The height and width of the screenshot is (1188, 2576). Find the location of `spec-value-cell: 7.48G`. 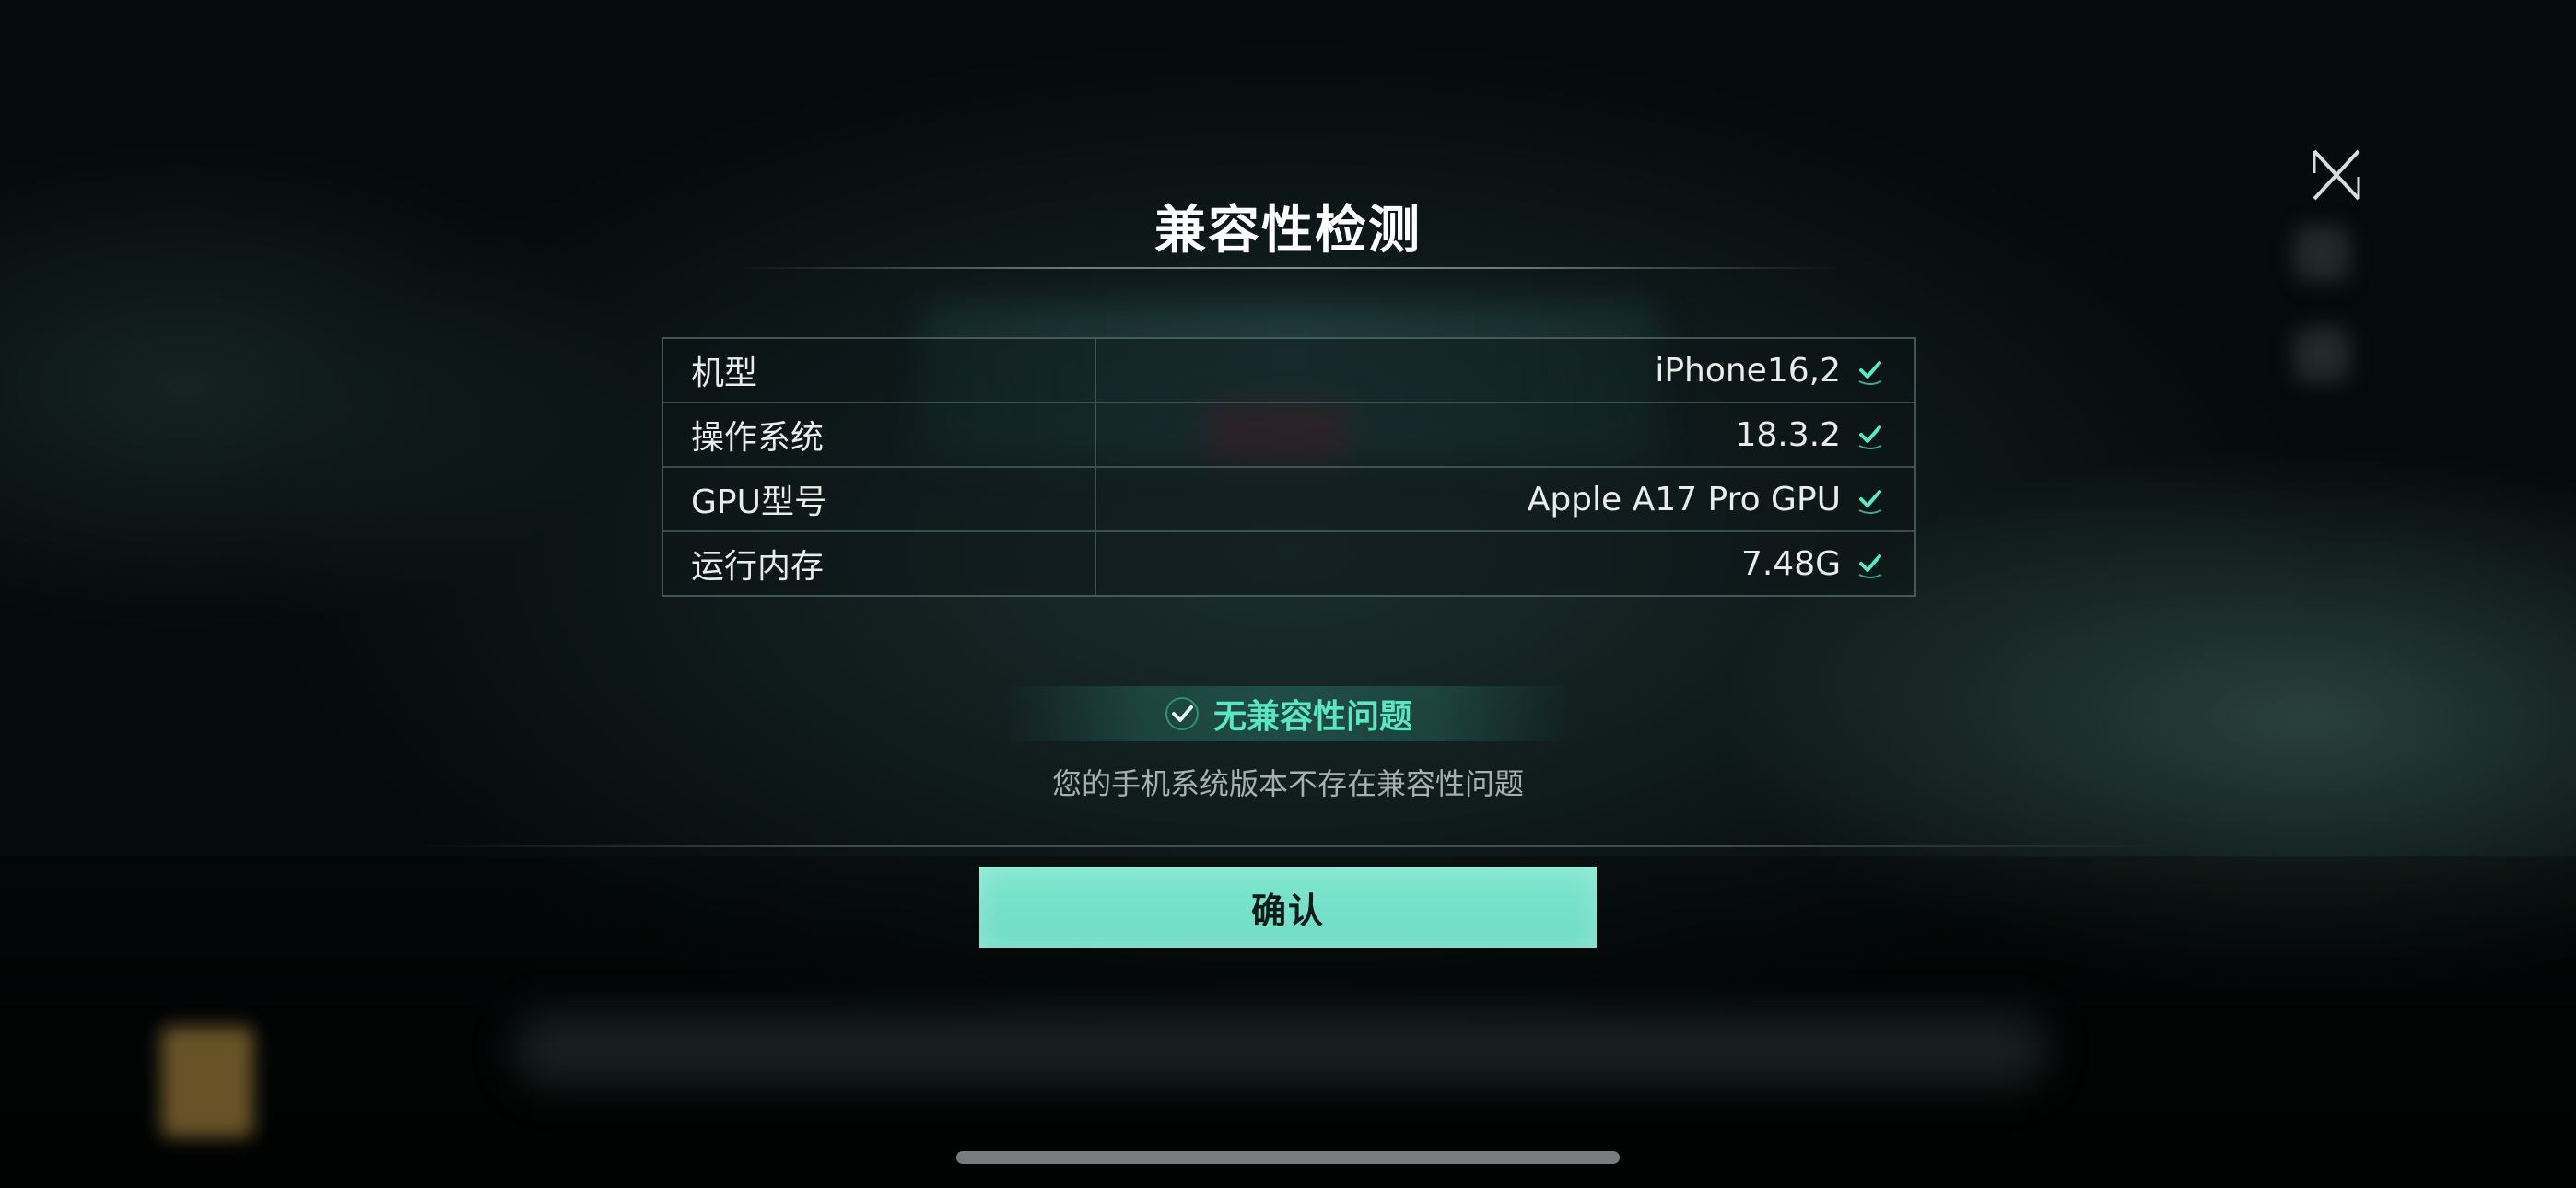

spec-value-cell: 7.48G is located at coordinates (1505, 563).